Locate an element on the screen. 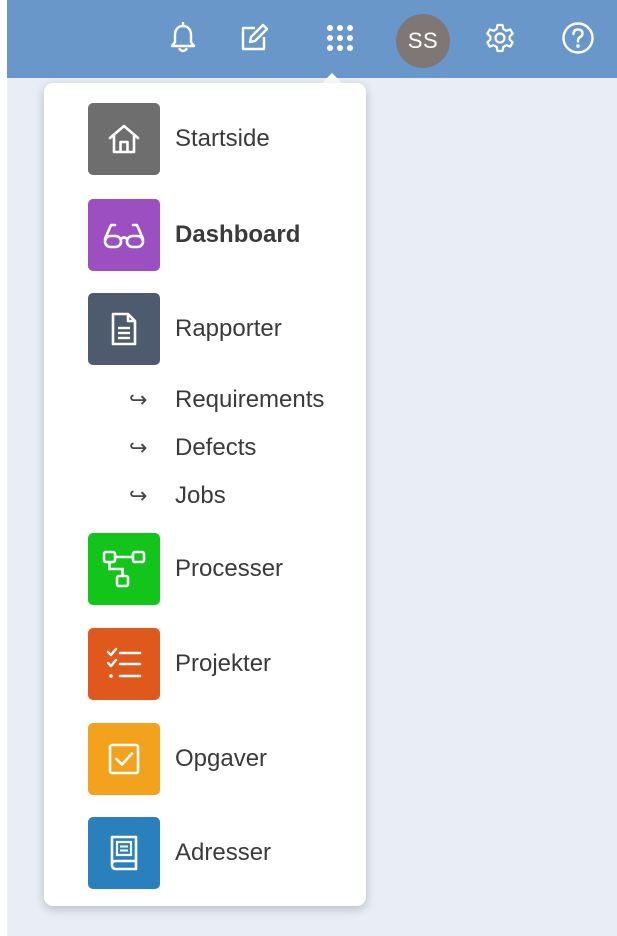 This screenshot has height=936, width=617. sub-item-jobs: ↪ Jobs is located at coordinates (244, 496).